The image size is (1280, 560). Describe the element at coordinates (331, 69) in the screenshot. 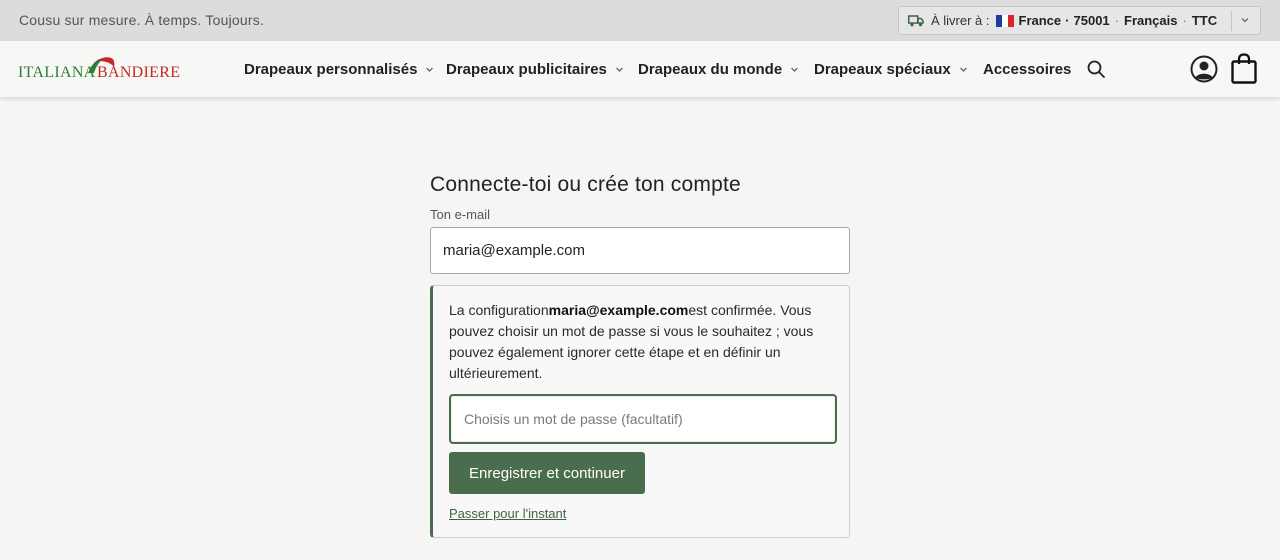

I see `nav-item-label: Drapeaux personnalisés` at that location.